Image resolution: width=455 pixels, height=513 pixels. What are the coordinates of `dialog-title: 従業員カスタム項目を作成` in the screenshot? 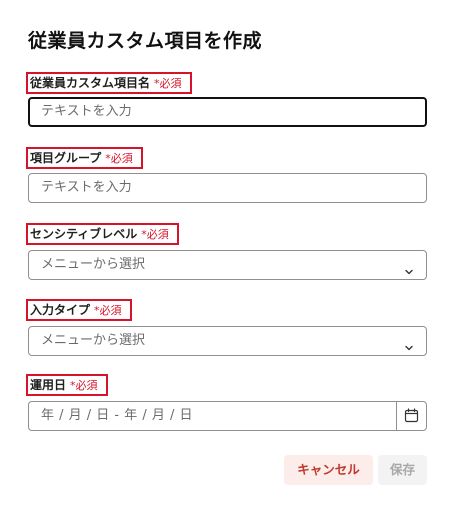 It's located at (145, 41).